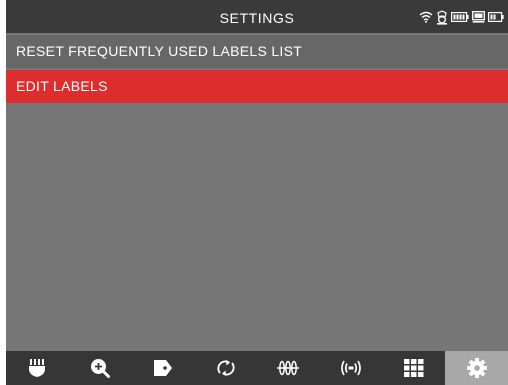 Image resolution: width=508 pixels, height=385 pixels. Describe the element at coordinates (496, 17) in the screenshot. I see `device-battery-icon` at that location.